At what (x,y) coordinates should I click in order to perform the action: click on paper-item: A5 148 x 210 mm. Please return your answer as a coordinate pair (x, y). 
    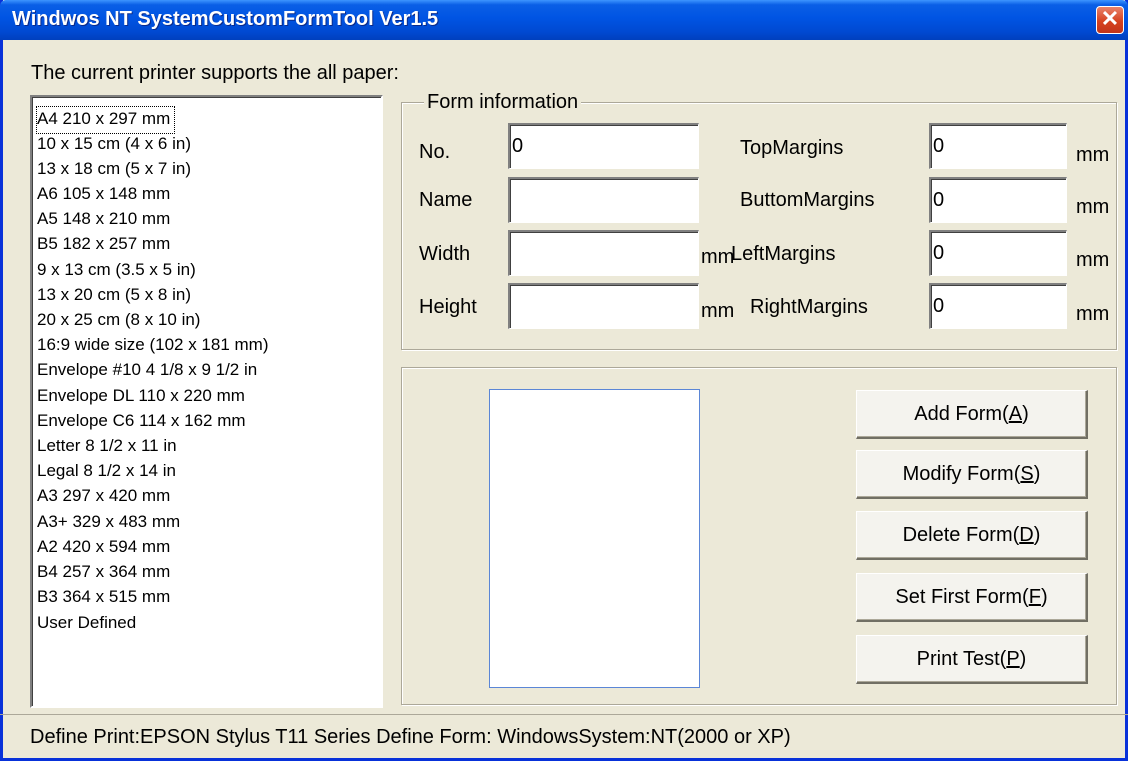
    Looking at the image, I should click on (103, 220).